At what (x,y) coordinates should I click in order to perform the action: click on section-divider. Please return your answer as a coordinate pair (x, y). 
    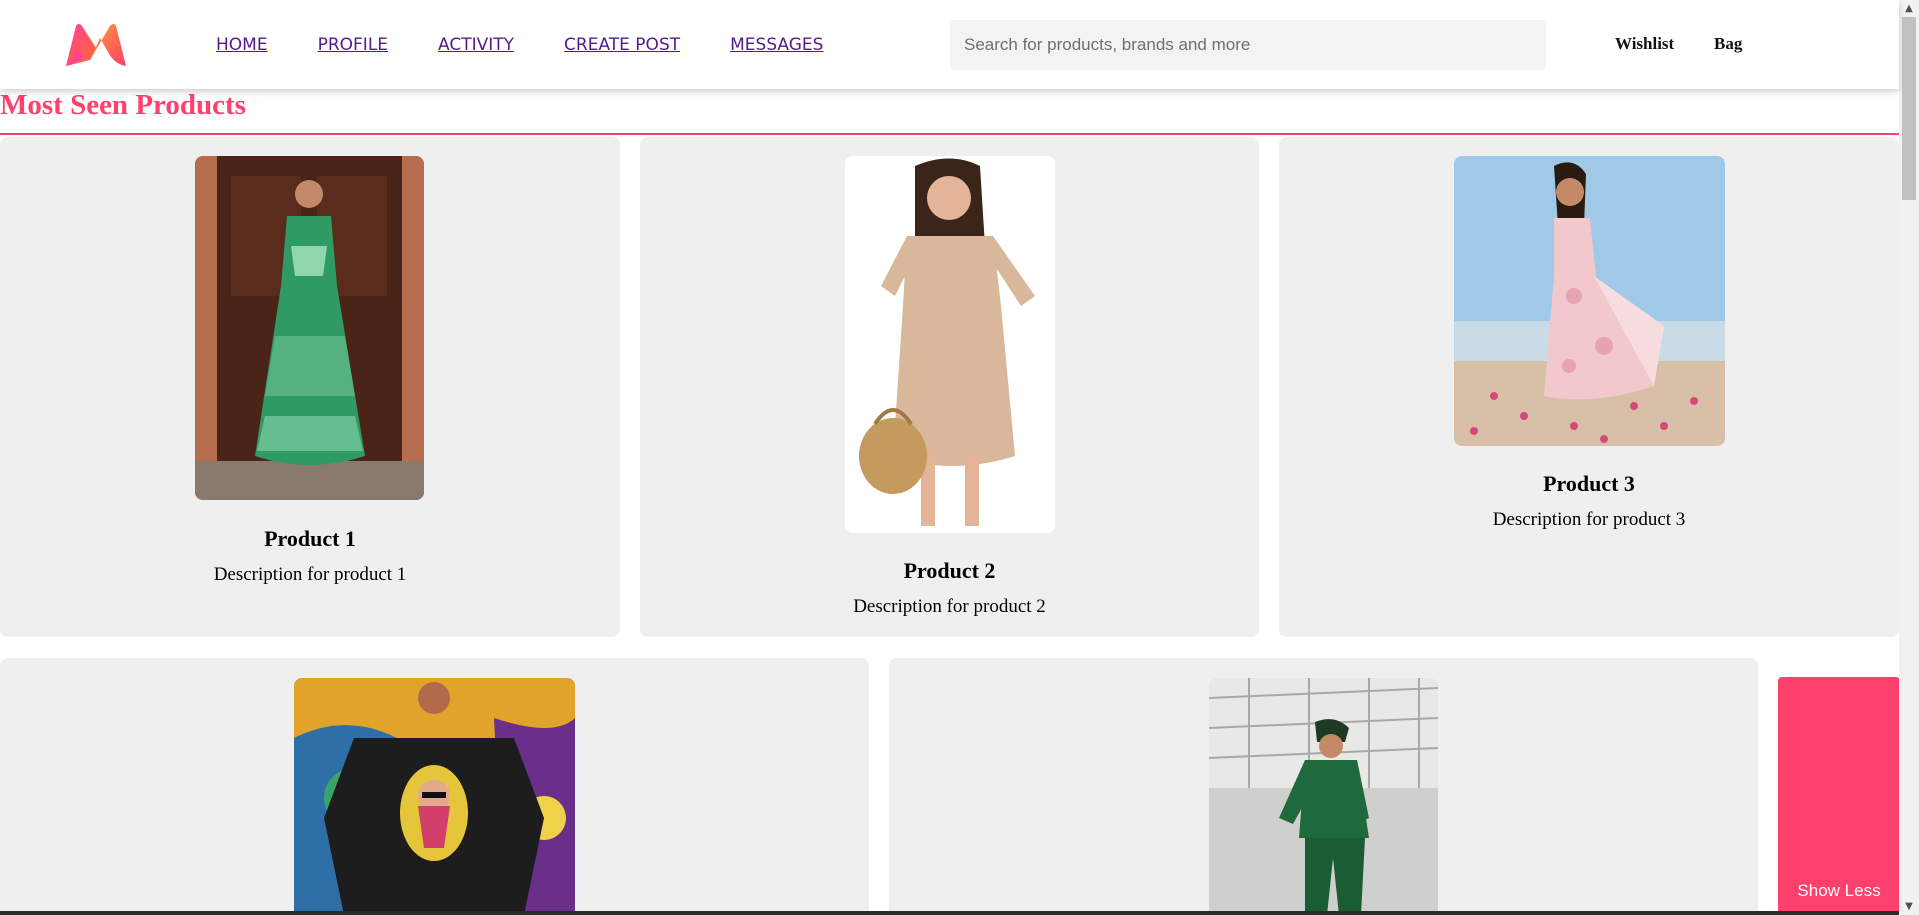
    Looking at the image, I should click on (949, 134).